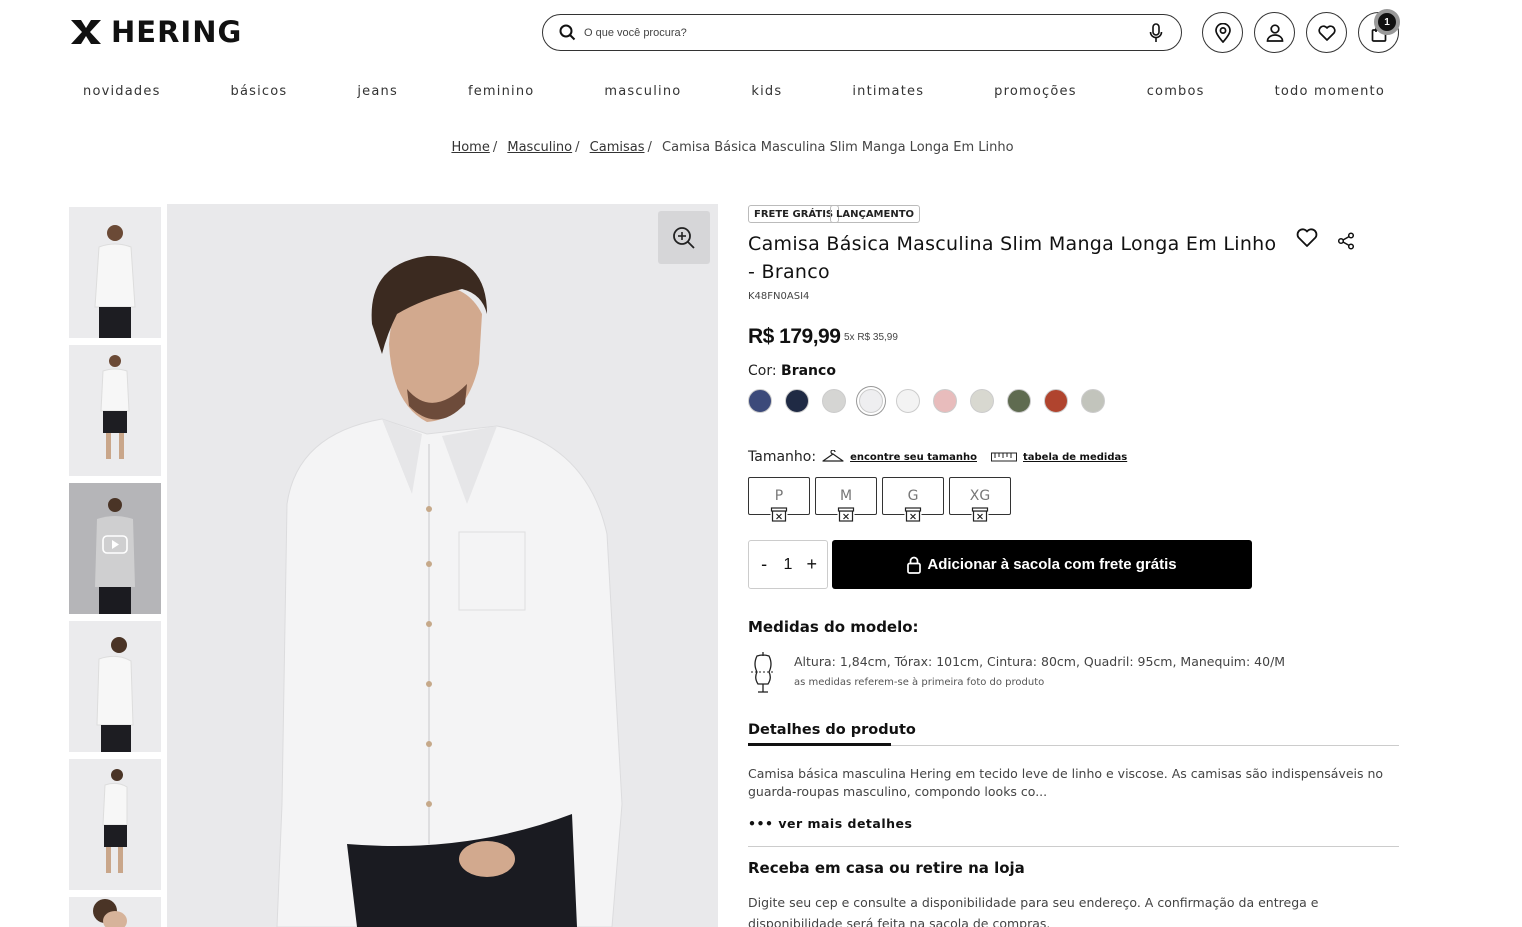  I want to click on nav-item-combos: combos, so click(1176, 91).